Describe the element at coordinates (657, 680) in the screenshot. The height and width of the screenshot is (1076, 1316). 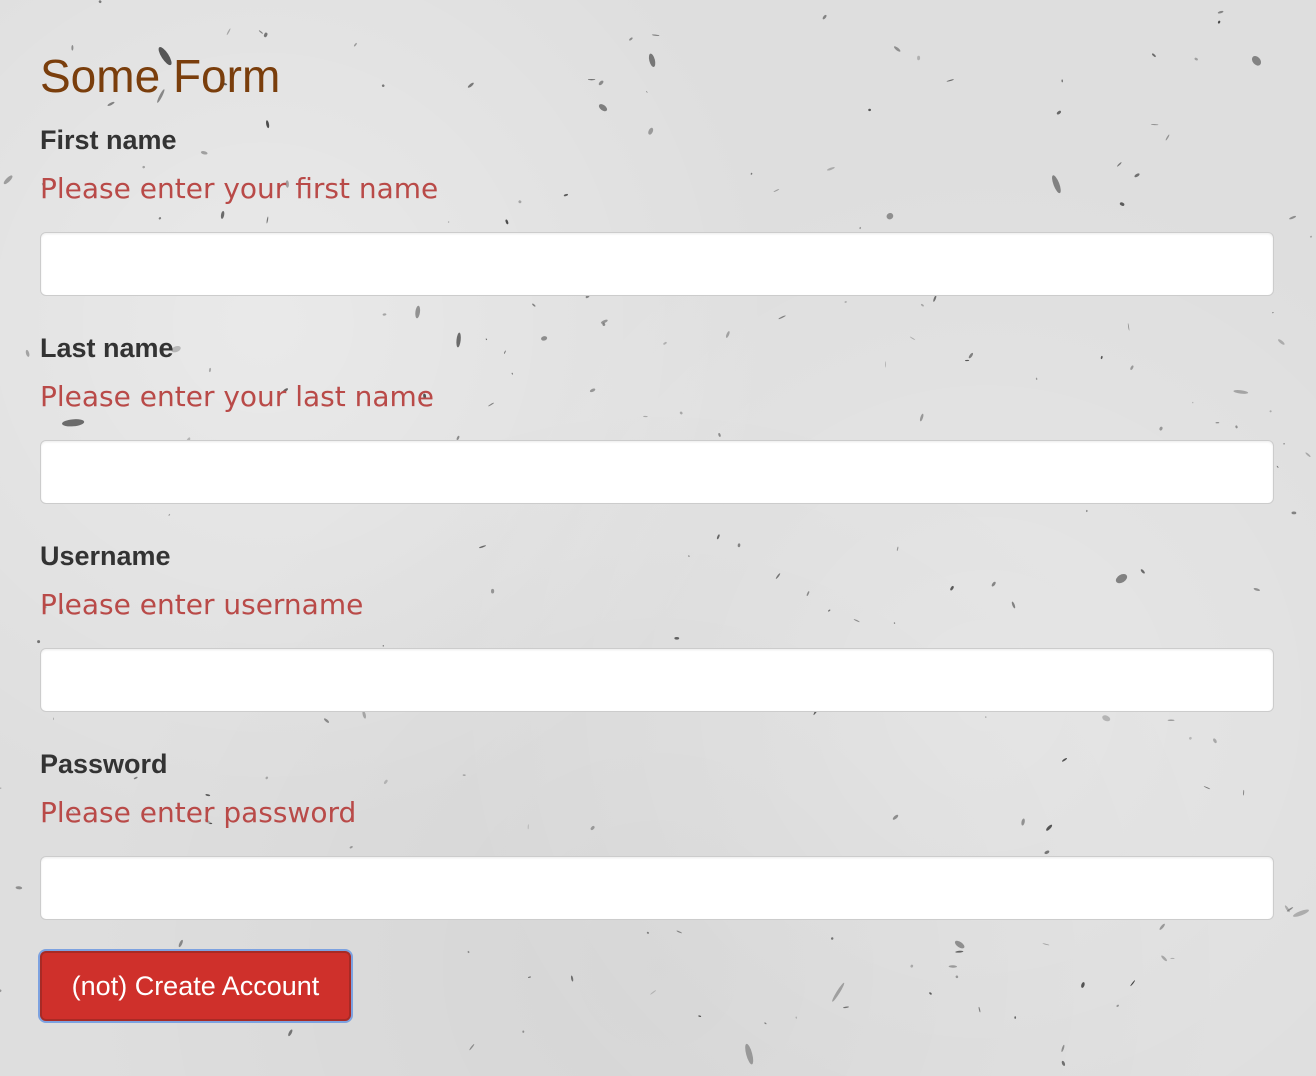
I see `username-input` at that location.